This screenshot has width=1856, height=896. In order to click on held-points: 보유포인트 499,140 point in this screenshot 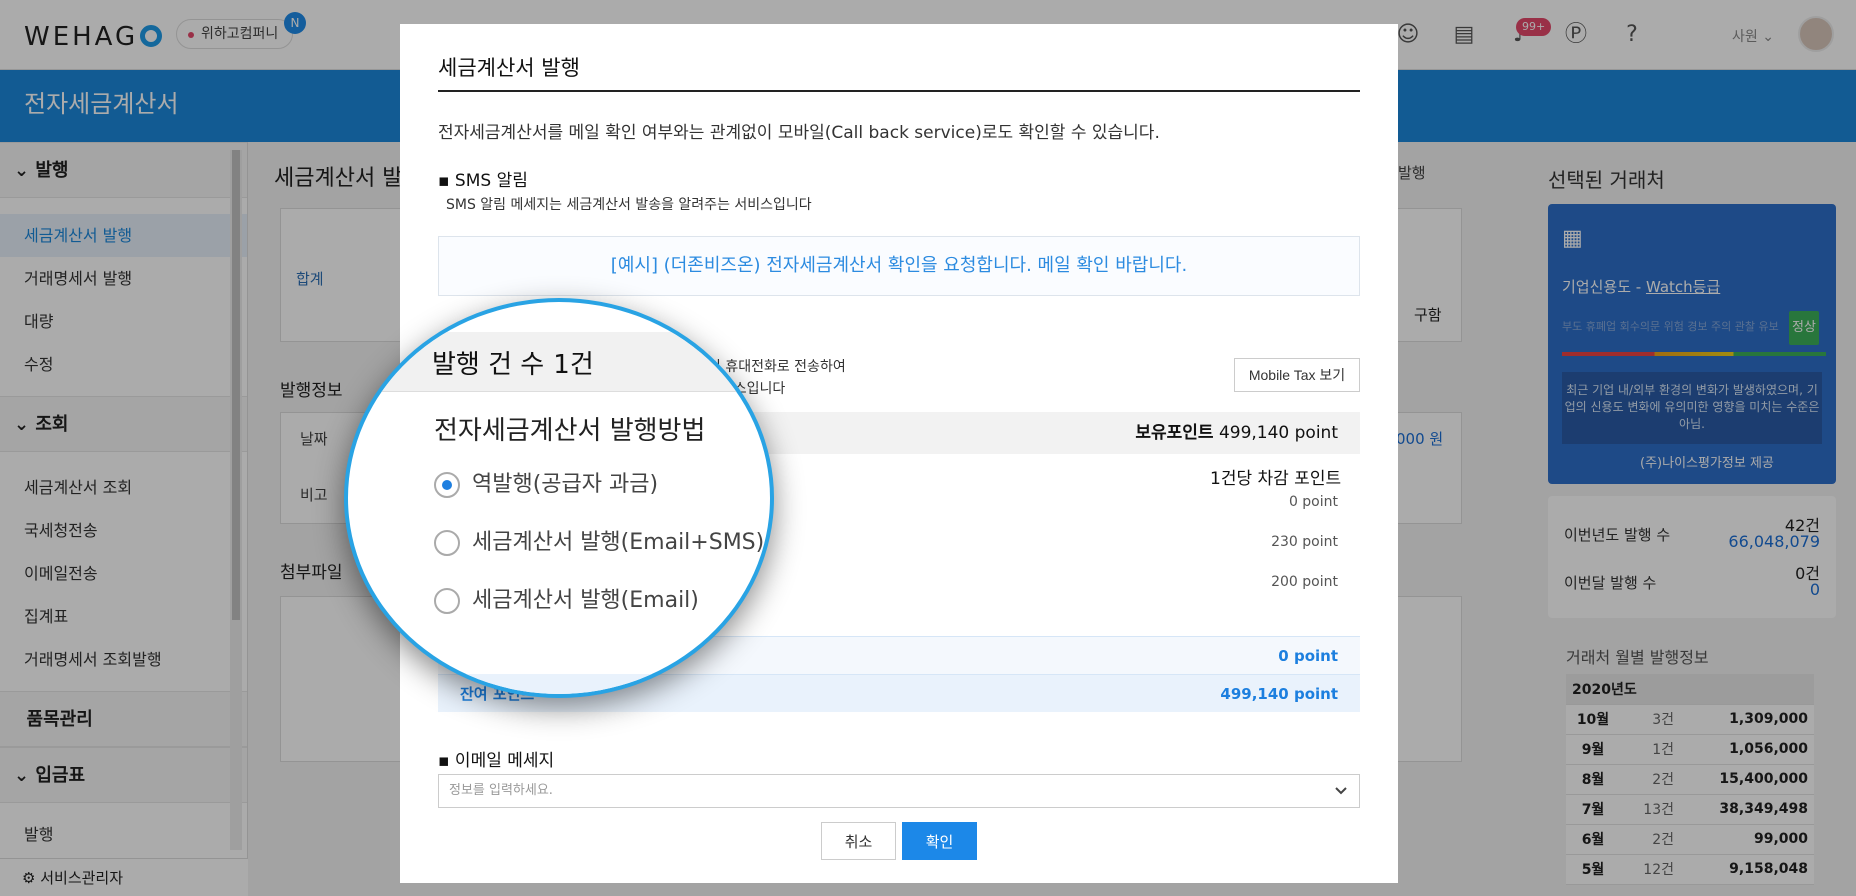, I will do `click(1236, 433)`.